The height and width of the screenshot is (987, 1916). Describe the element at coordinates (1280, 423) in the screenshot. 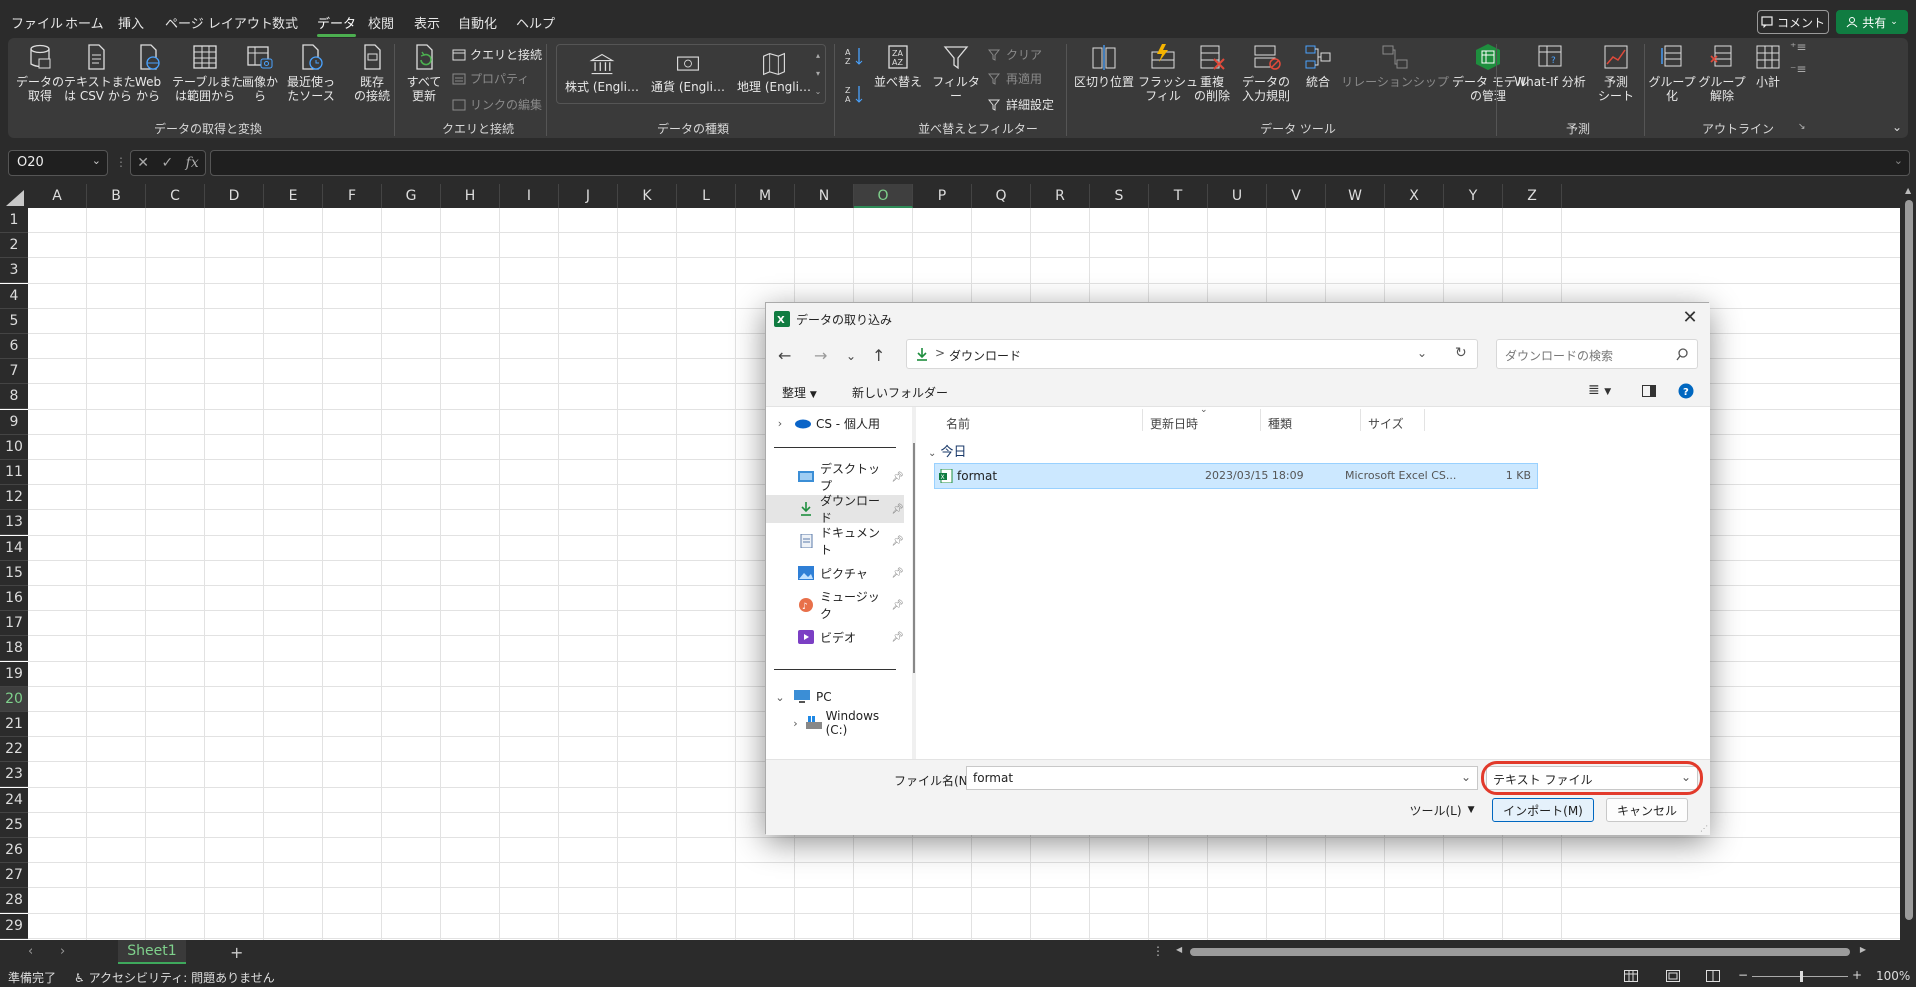

I see `column-header-type: 種類` at that location.